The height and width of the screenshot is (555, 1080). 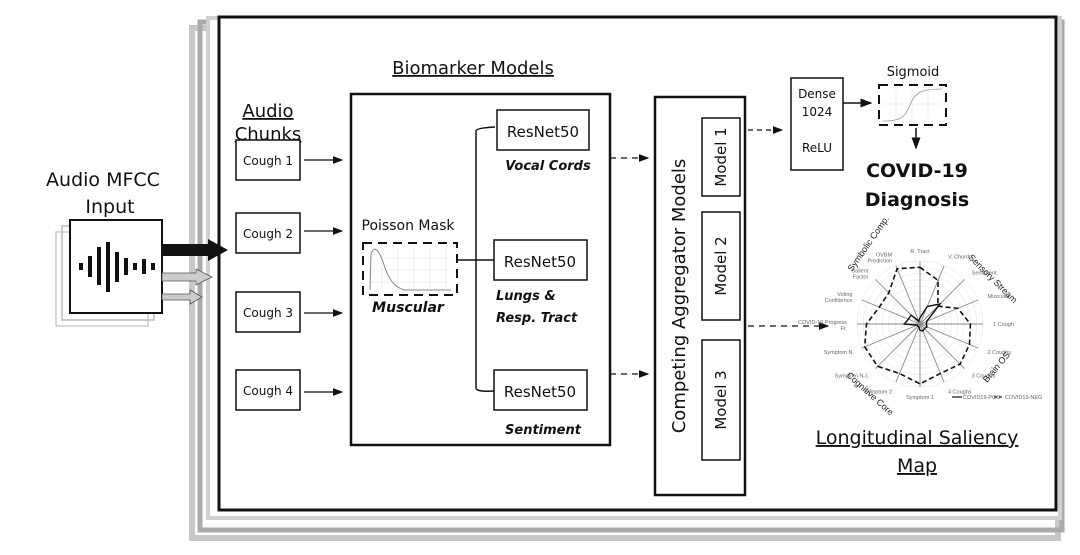 I want to click on biomarker-title: Biomarker Models, so click(x=473, y=68).